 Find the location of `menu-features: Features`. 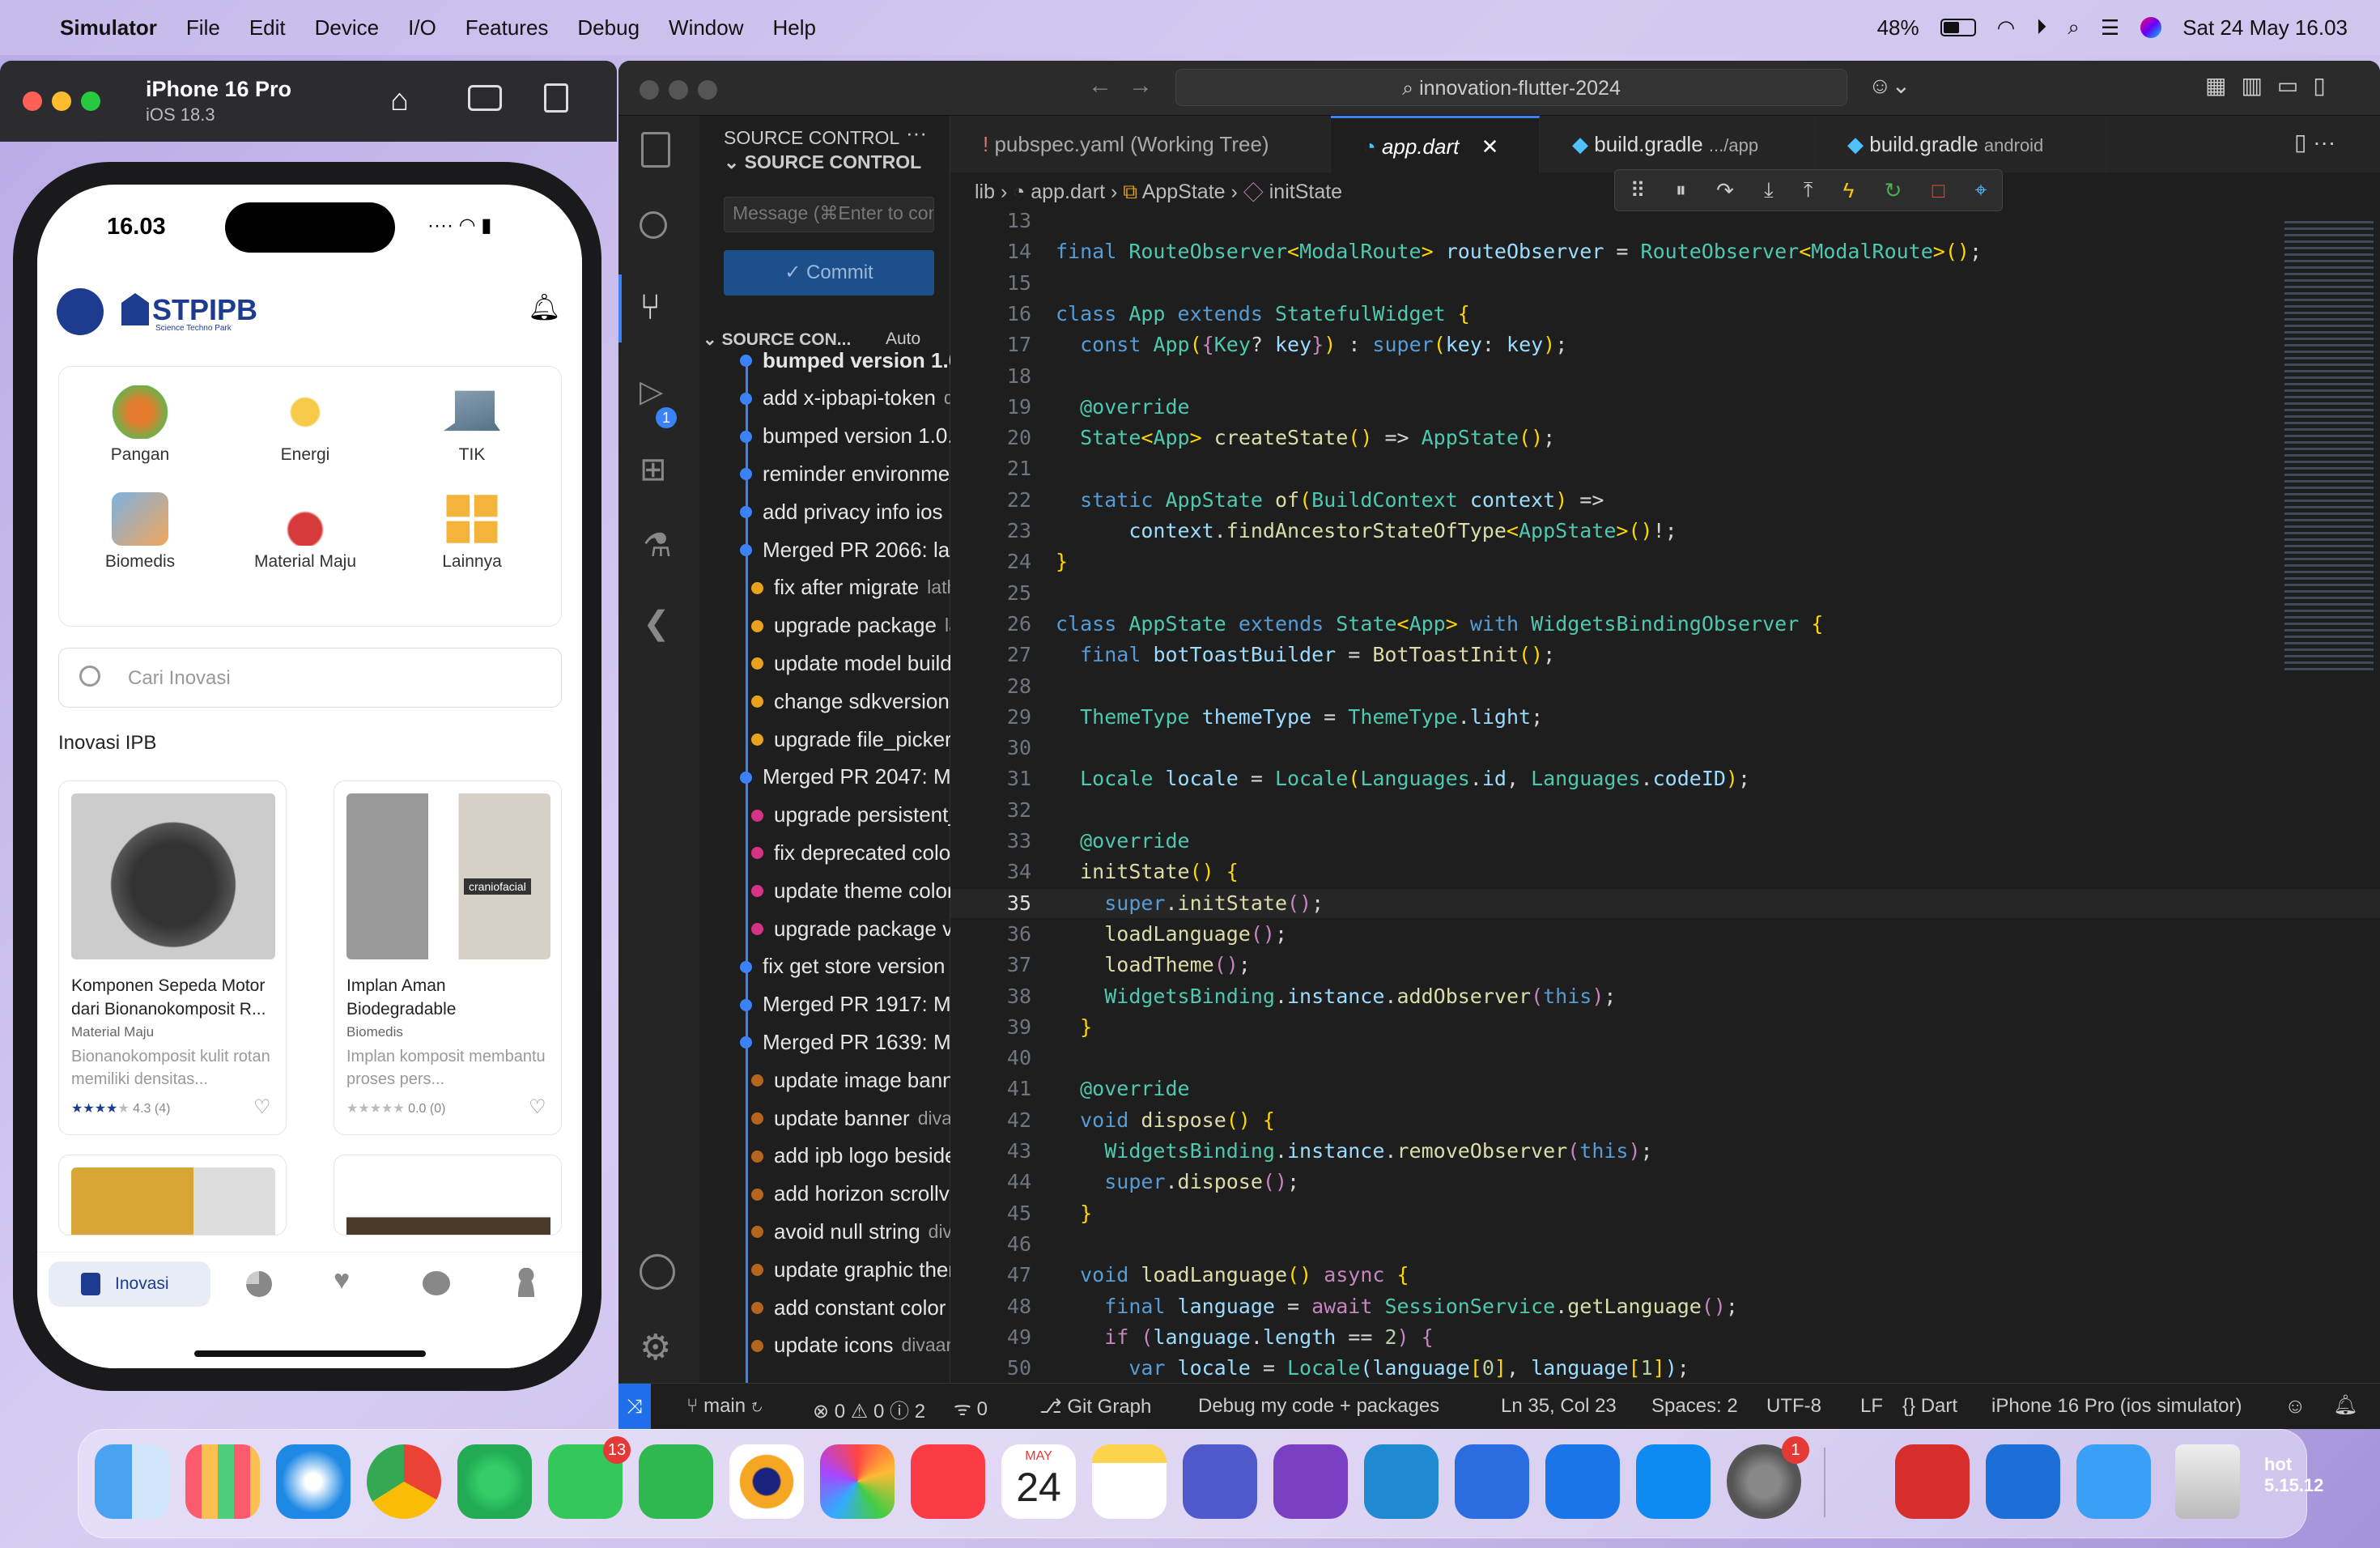

menu-features: Features is located at coordinates (507, 27).